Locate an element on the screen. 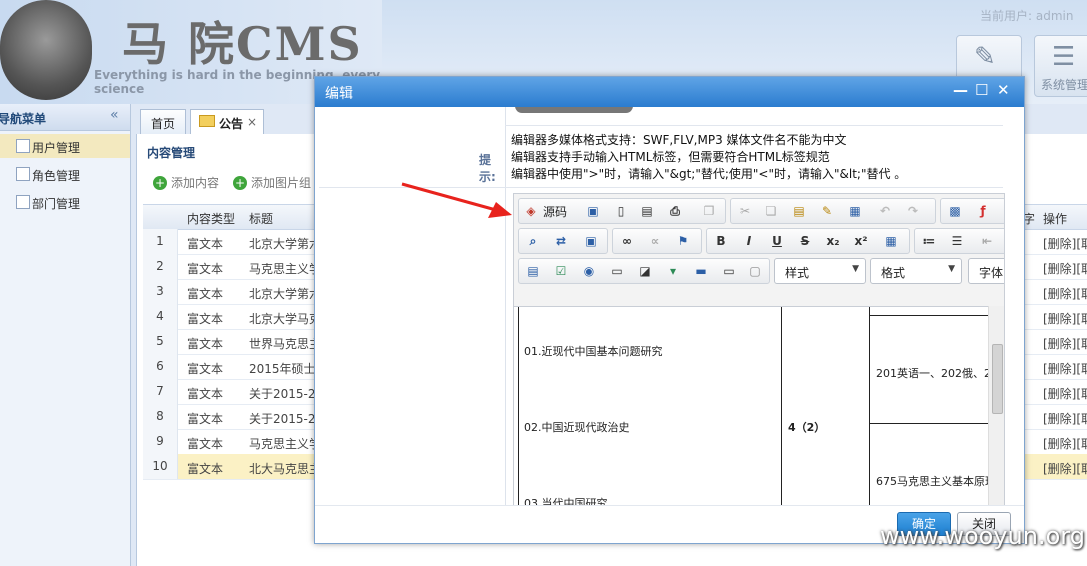 The width and height of the screenshot is (1087, 566). print-icon: ⎙ is located at coordinates (675, 211).